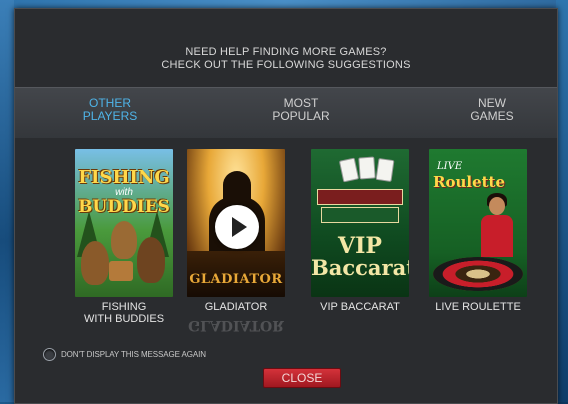  I want to click on game-thumbnail: FISHING with BUDDIES, so click(124, 223).